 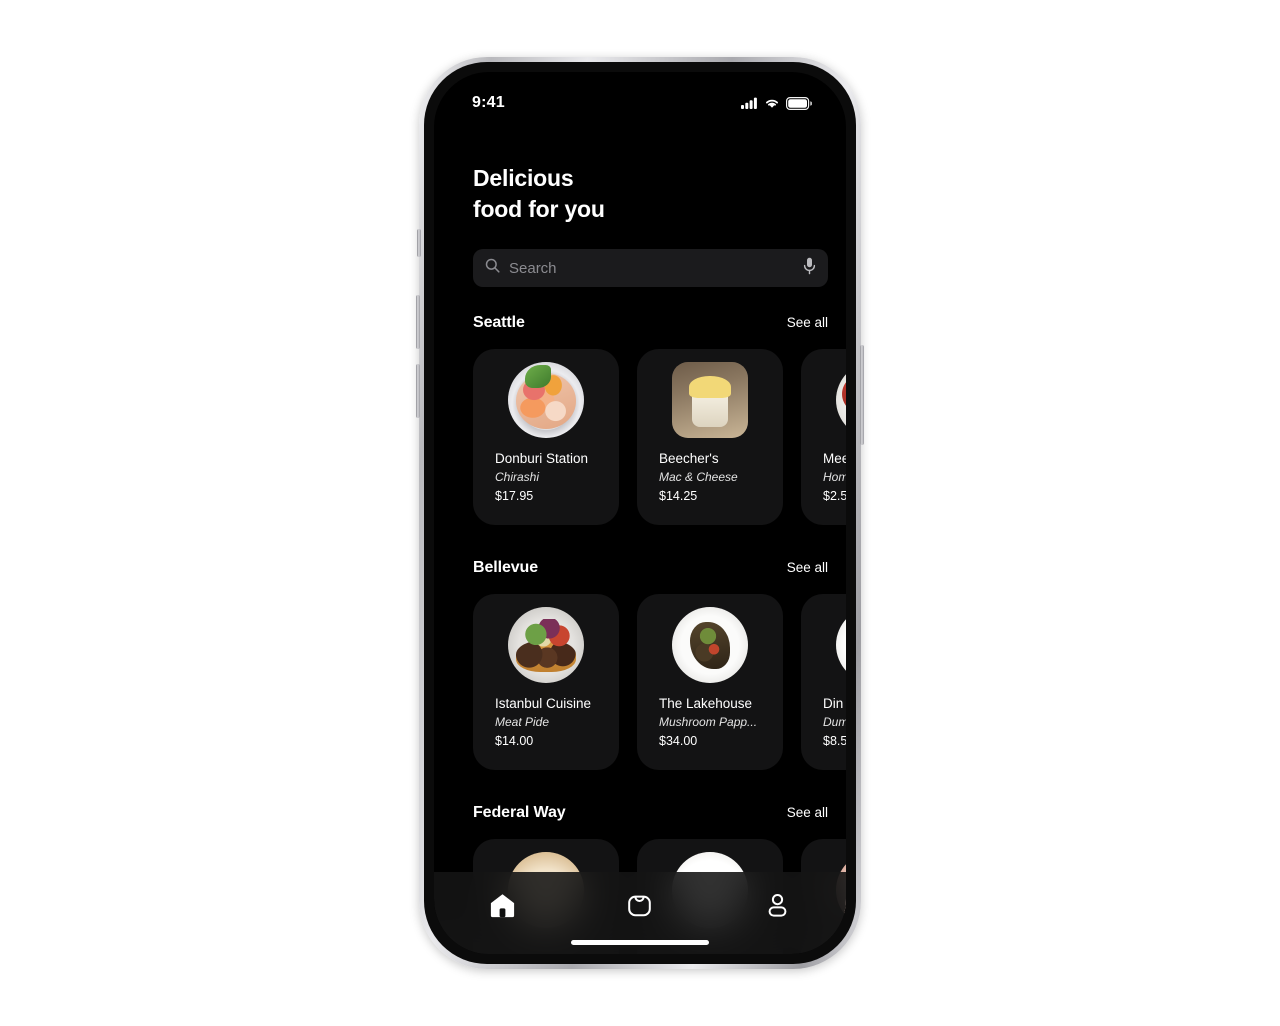 I want to click on tab-home, so click(x=503, y=907).